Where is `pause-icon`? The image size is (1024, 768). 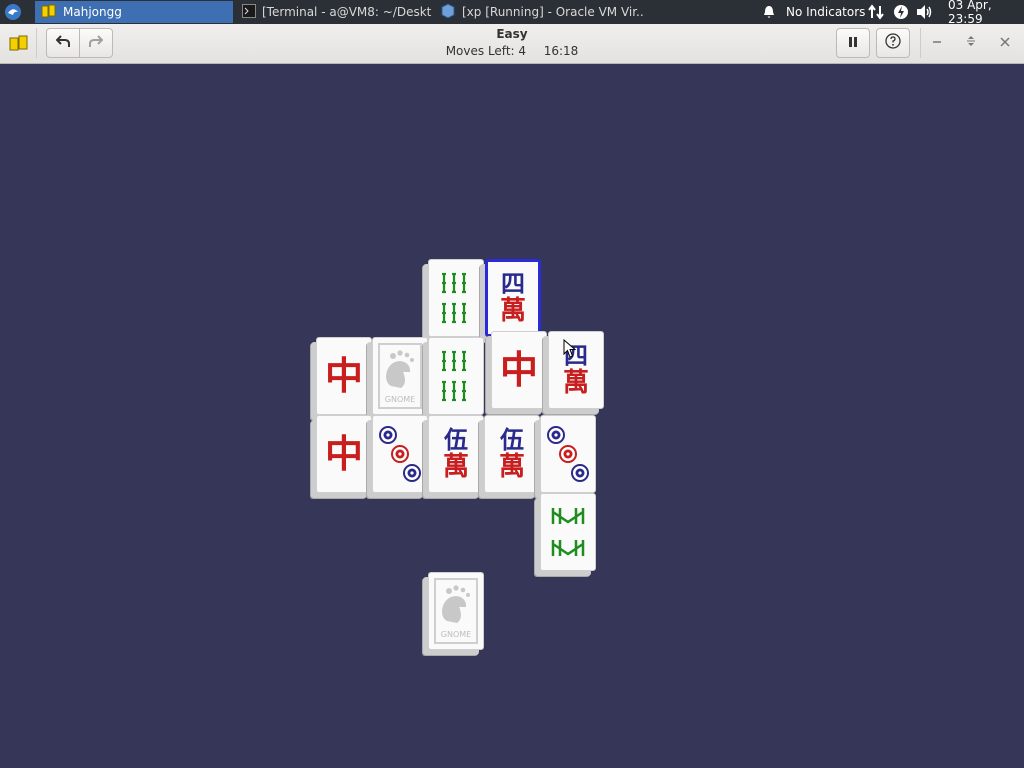
pause-icon is located at coordinates (853, 43).